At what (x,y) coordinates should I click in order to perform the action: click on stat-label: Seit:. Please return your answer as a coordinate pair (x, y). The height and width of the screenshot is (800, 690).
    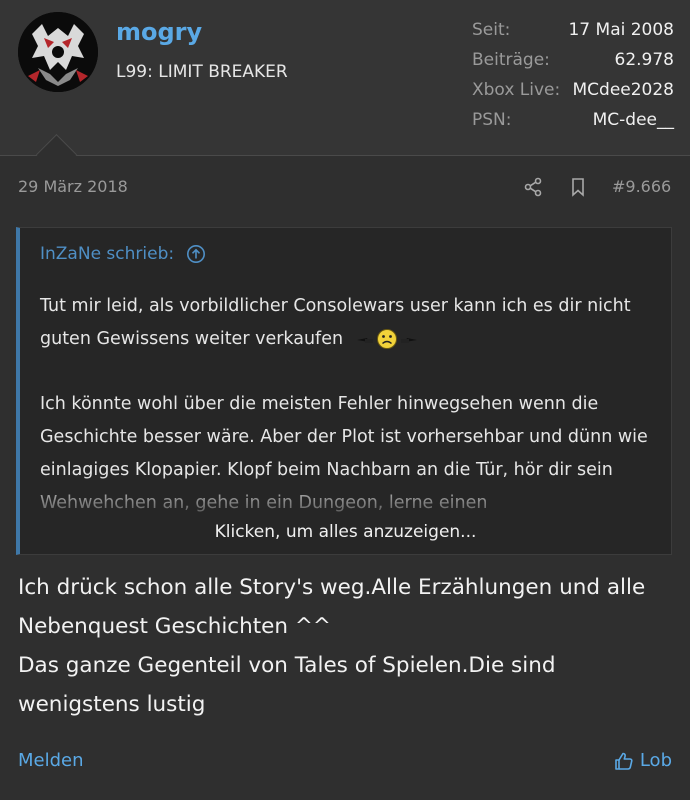
    Looking at the image, I should click on (491, 30).